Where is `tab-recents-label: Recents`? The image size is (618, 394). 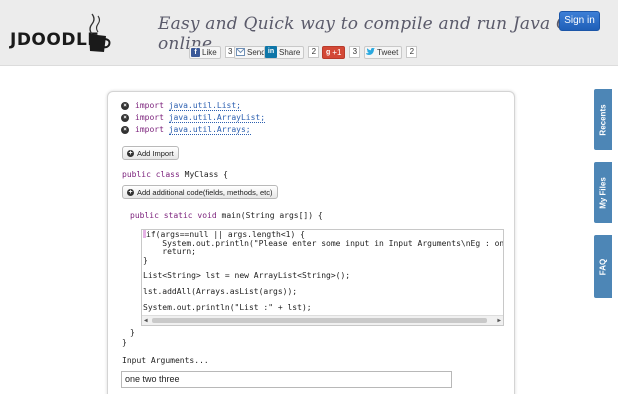 tab-recents-label: Recents is located at coordinates (603, 119).